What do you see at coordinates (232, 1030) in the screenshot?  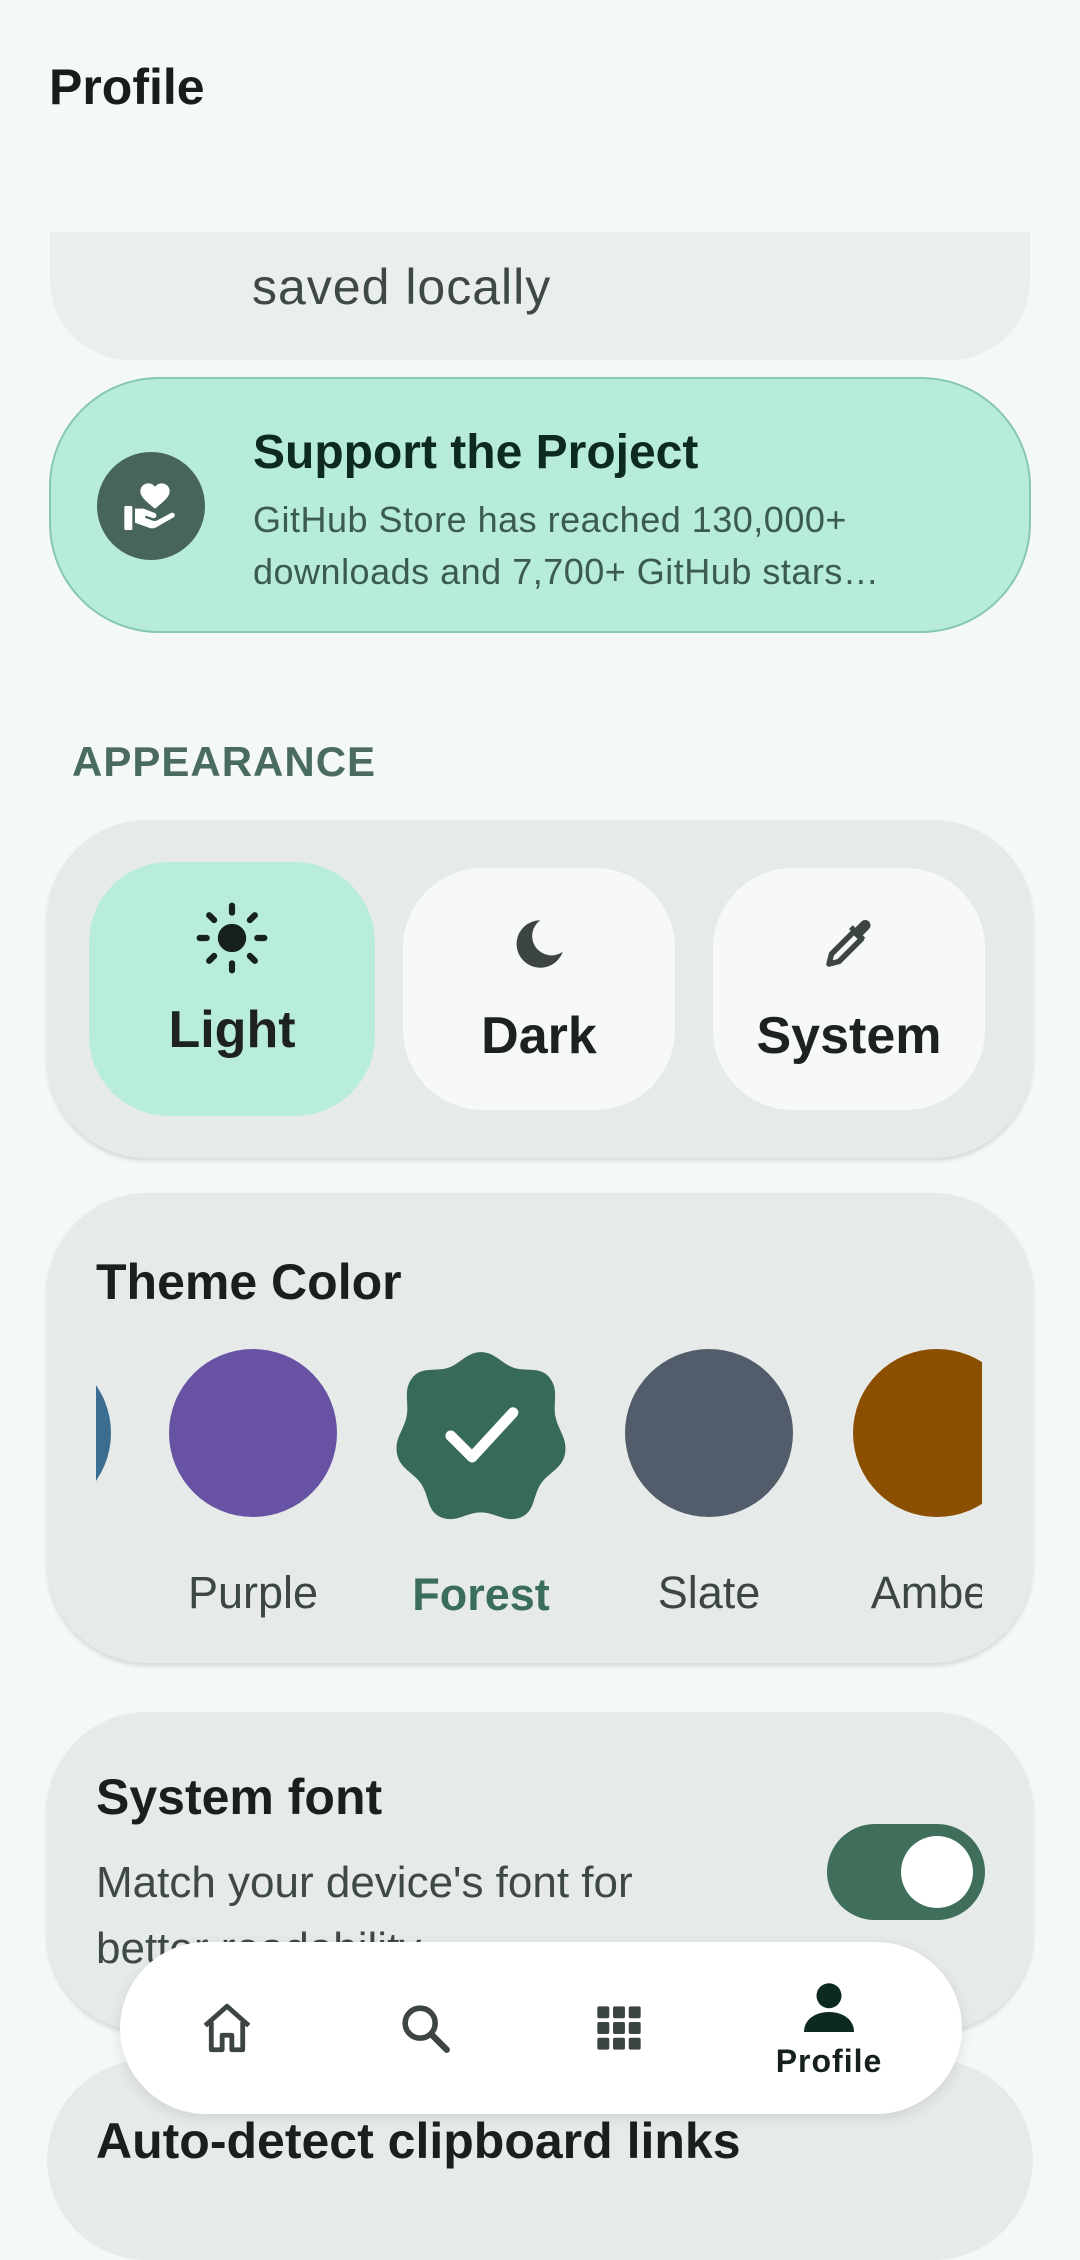 I see `mode-light-label: Light` at bounding box center [232, 1030].